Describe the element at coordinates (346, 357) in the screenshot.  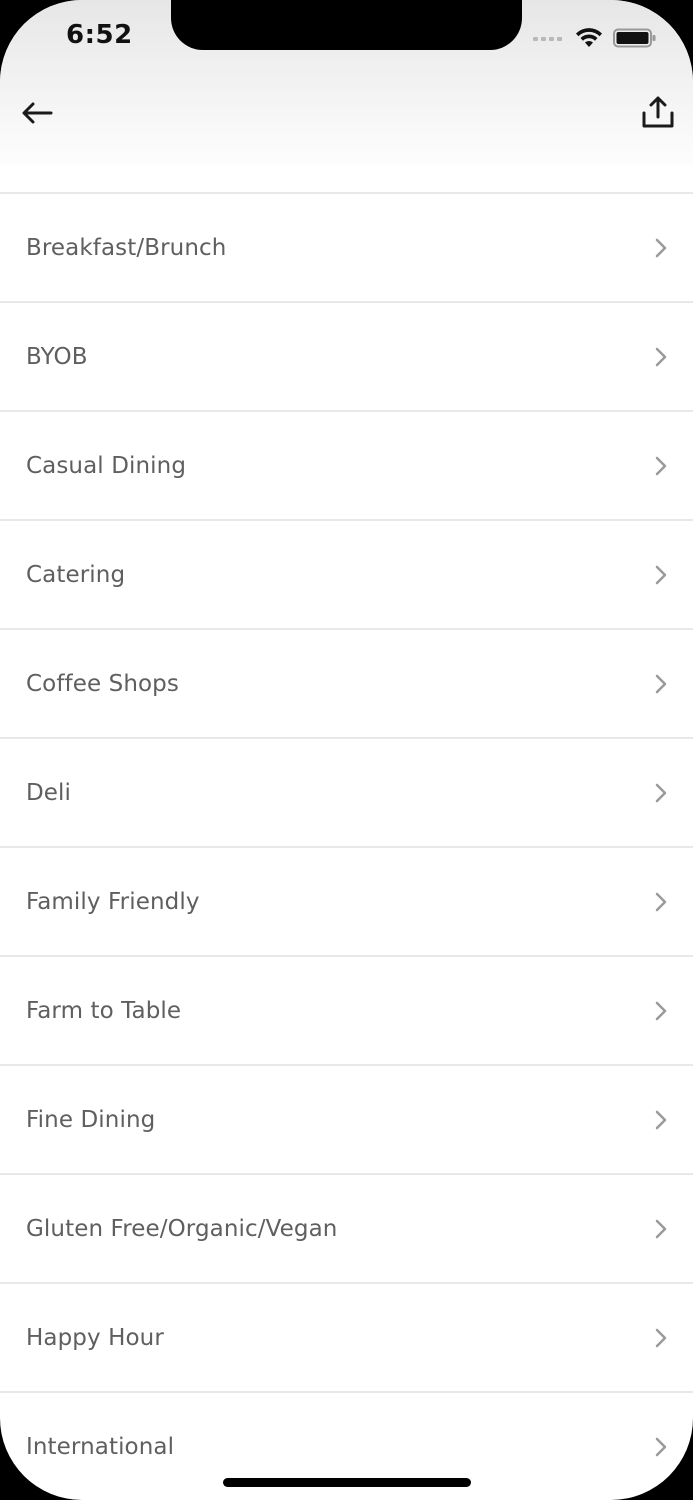
I see `category-row: BYOB` at that location.